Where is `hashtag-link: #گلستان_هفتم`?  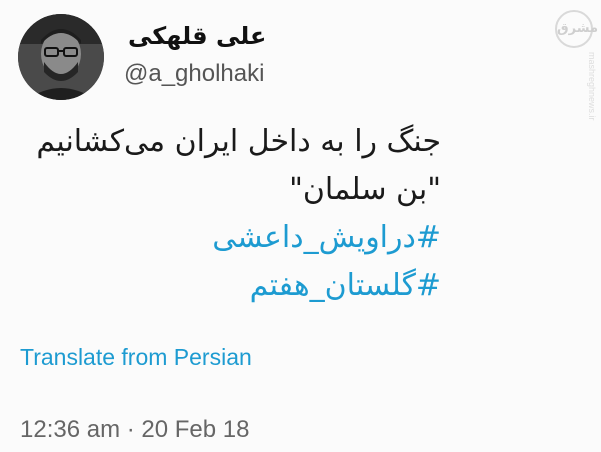
hashtag-link: #گلستان_هفتم is located at coordinates (221, 286).